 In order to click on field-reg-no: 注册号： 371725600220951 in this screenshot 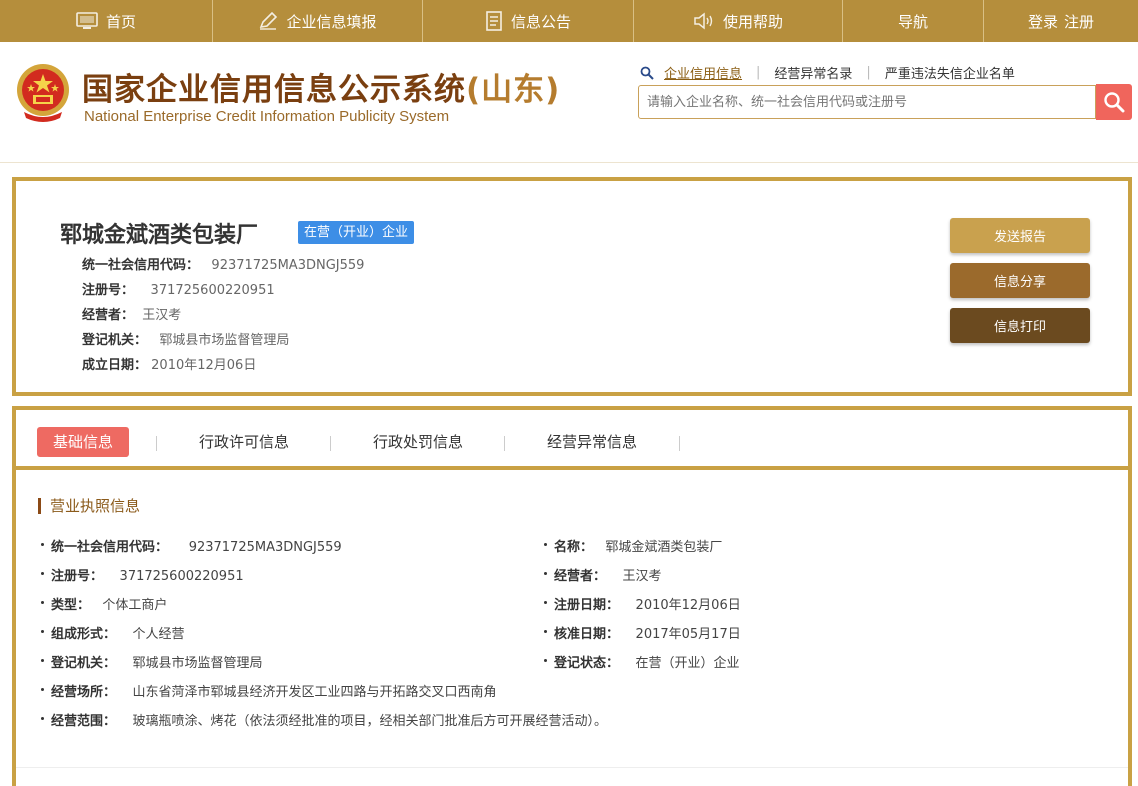, I will do `click(142, 574)`.